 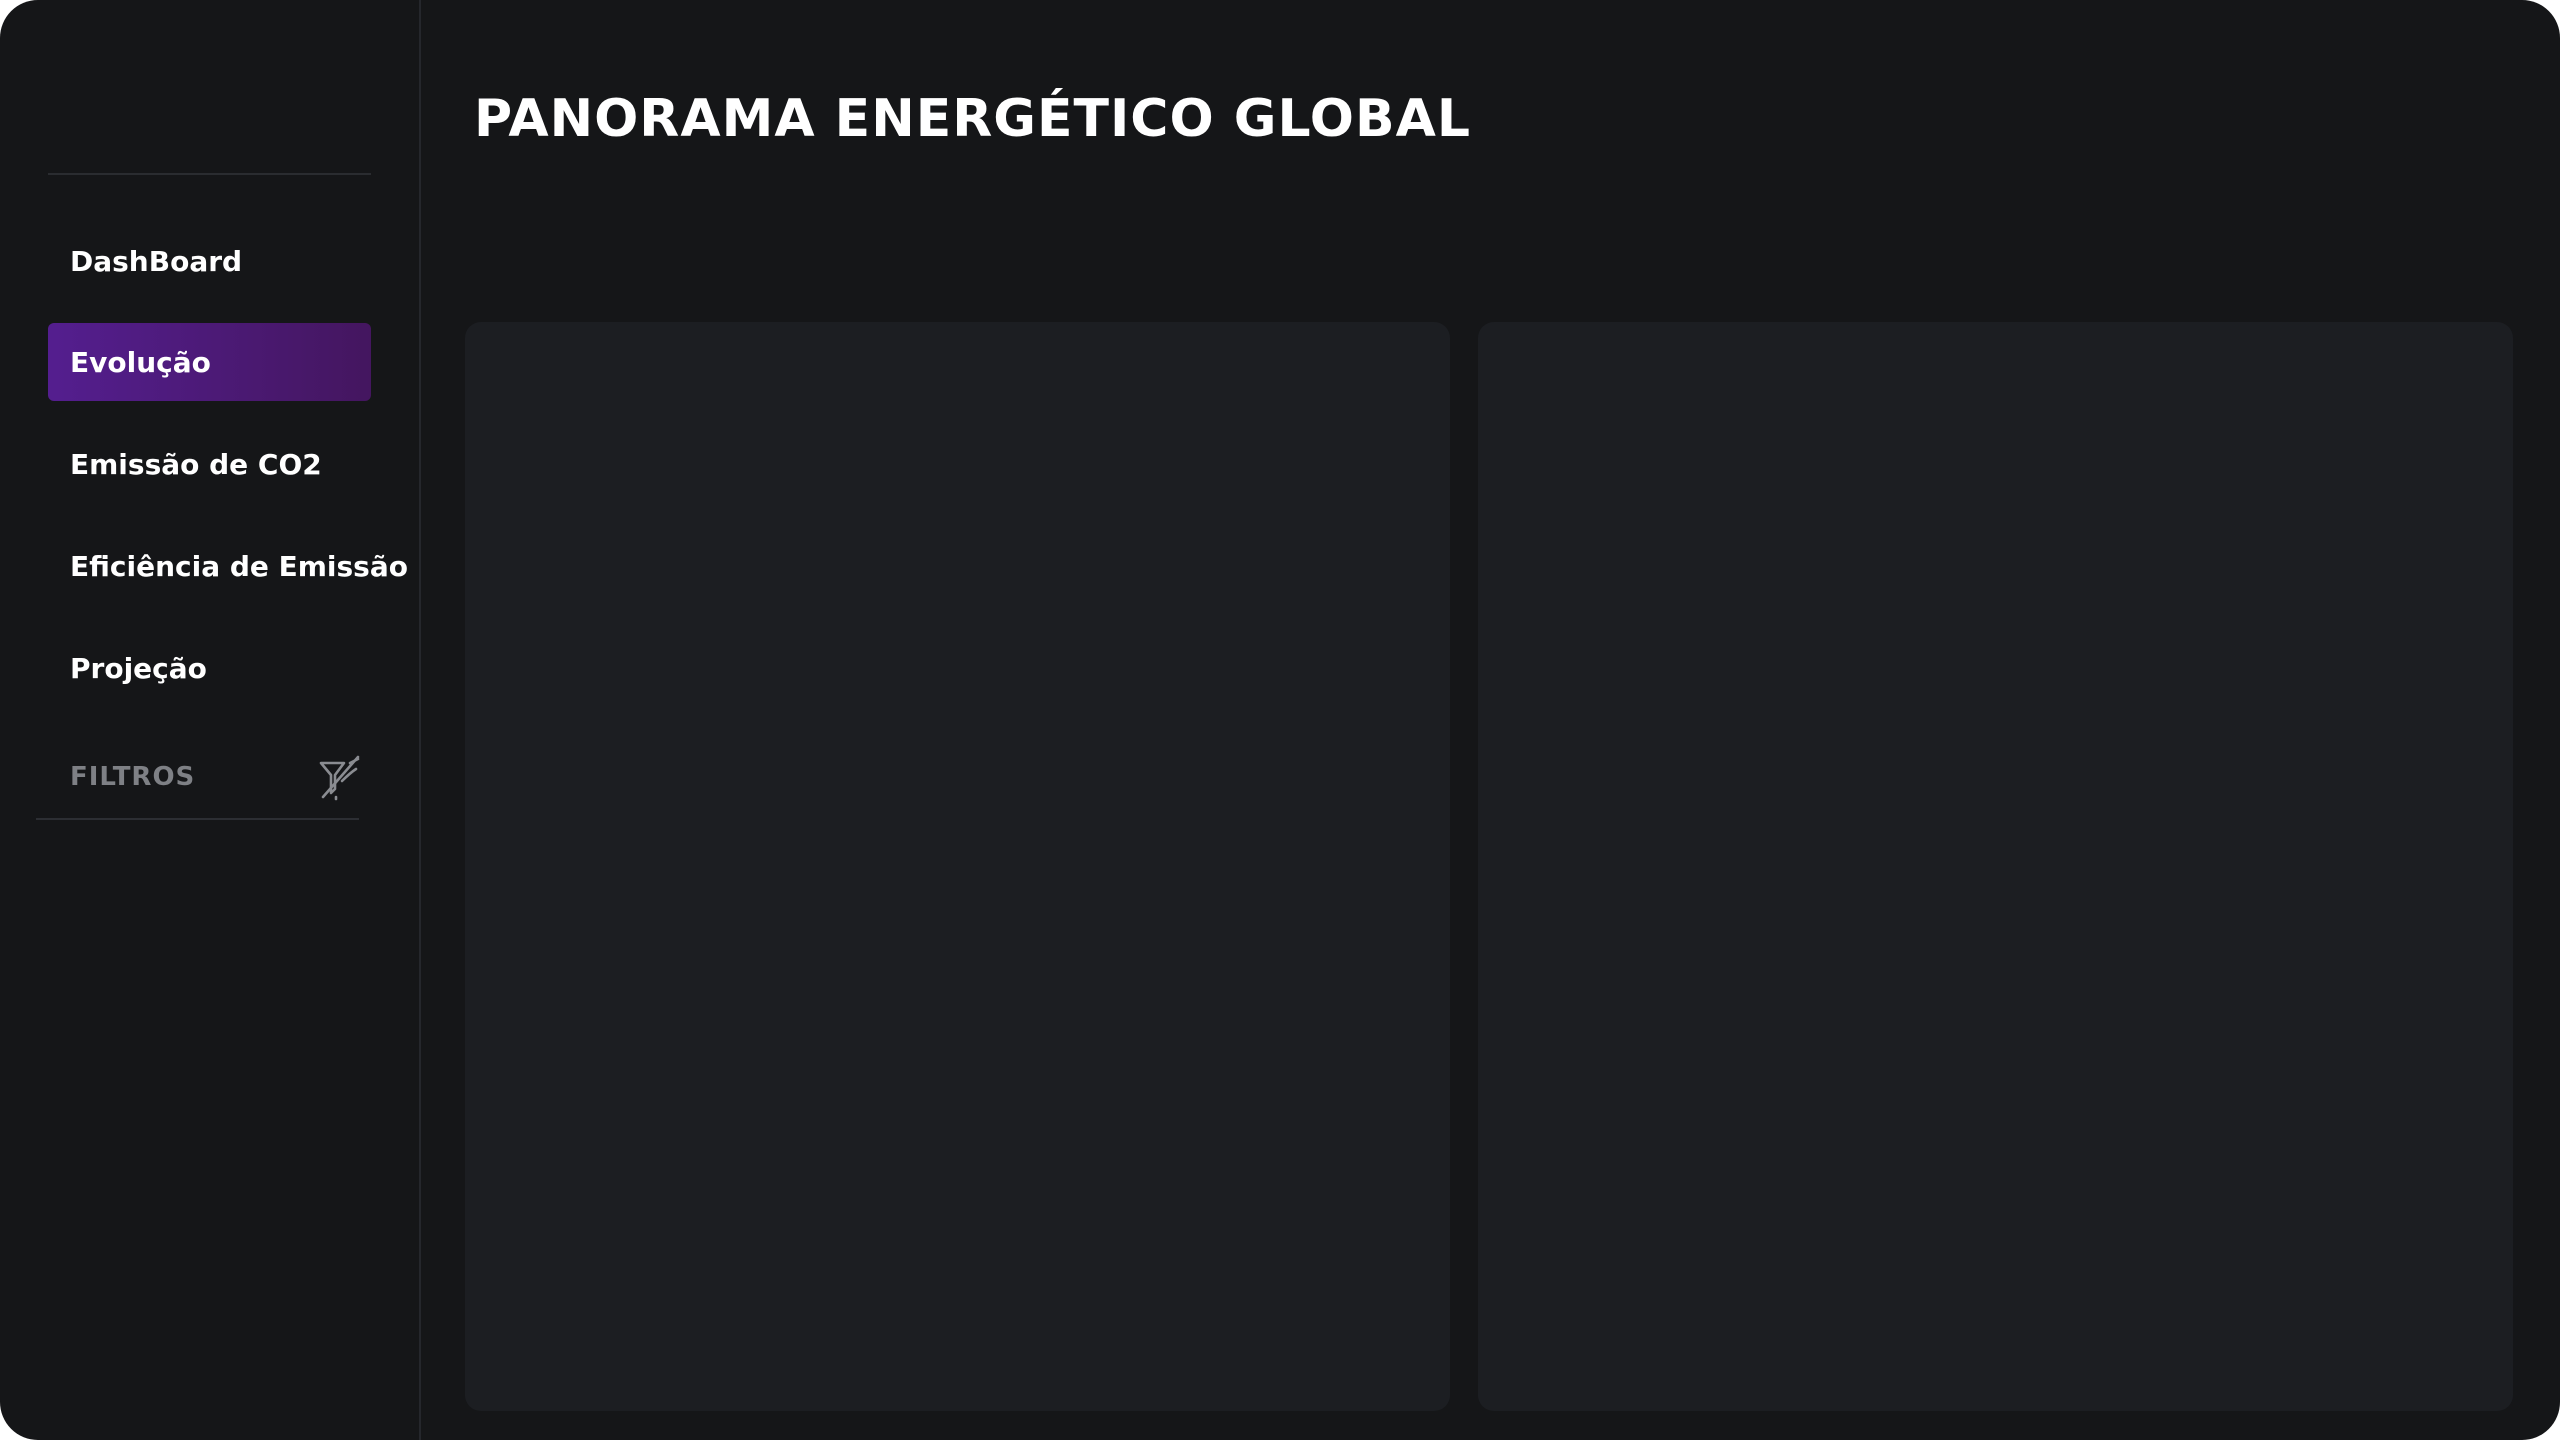 I want to click on sidebar-item-eficiencia-emissao: Eficiência de Emissão, so click(x=228, y=566).